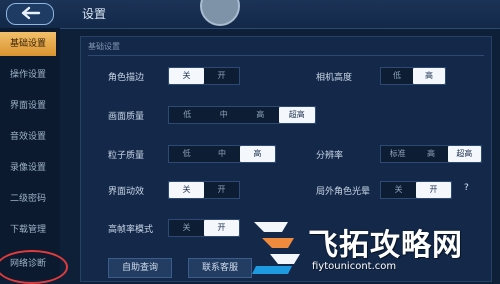  Describe the element at coordinates (224, 115) in the screenshot. I see `image-quality-medium: 中` at that location.